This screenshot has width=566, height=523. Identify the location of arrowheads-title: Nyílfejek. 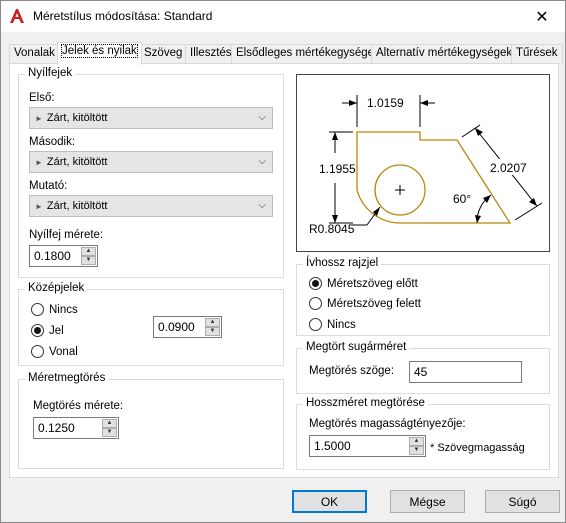
(50, 73).